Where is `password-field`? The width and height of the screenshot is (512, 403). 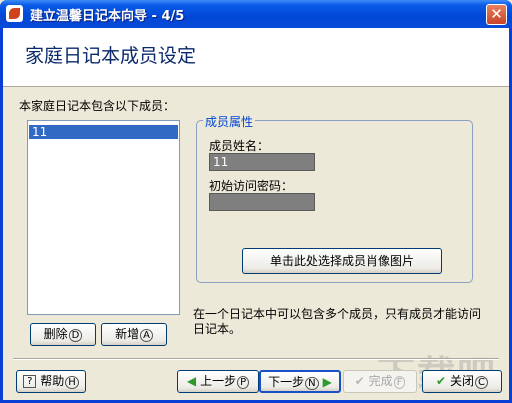 password-field is located at coordinates (262, 202).